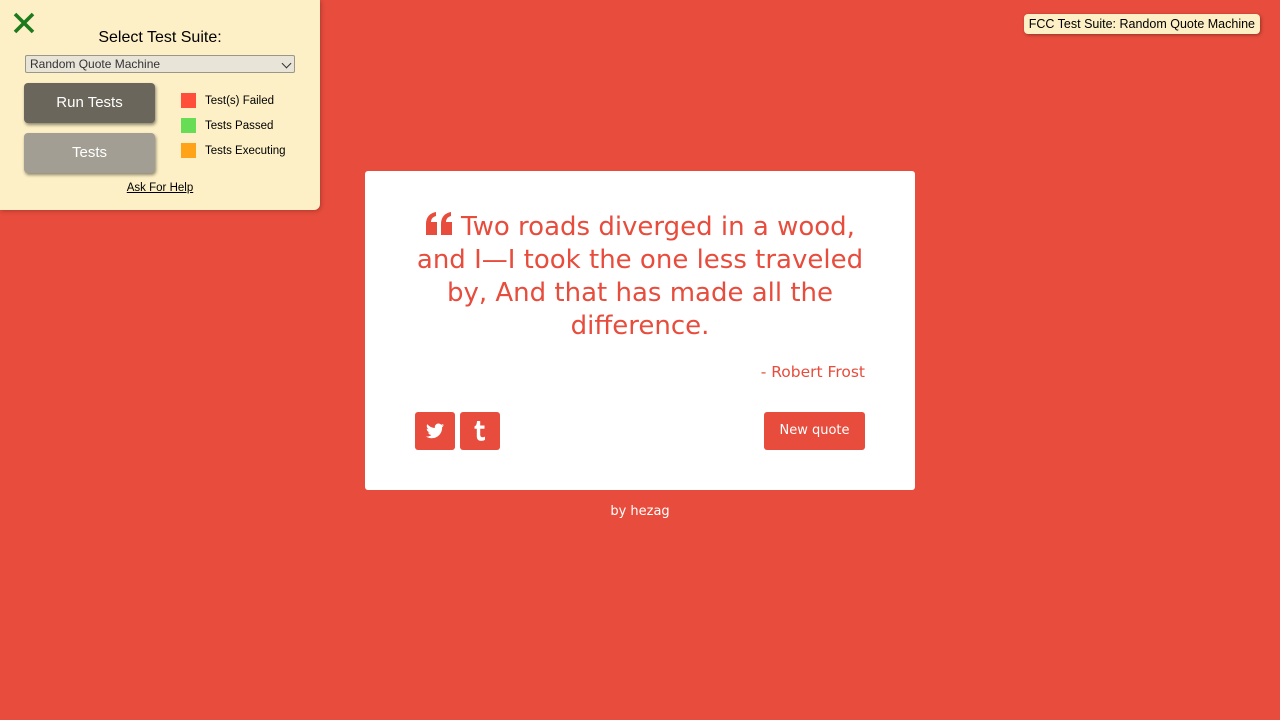 This screenshot has width=1280, height=720. I want to click on legend-executing: Tests Executing, so click(233, 150).